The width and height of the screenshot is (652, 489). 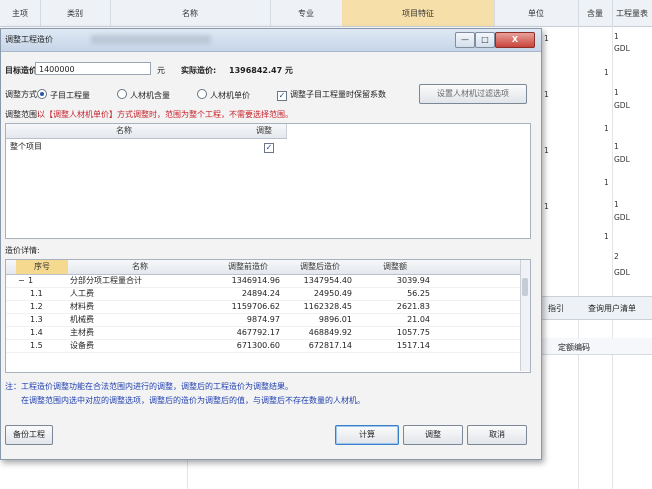 What do you see at coordinates (413, 345) in the screenshot?
I see `row-diff: 1517.14` at bounding box center [413, 345].